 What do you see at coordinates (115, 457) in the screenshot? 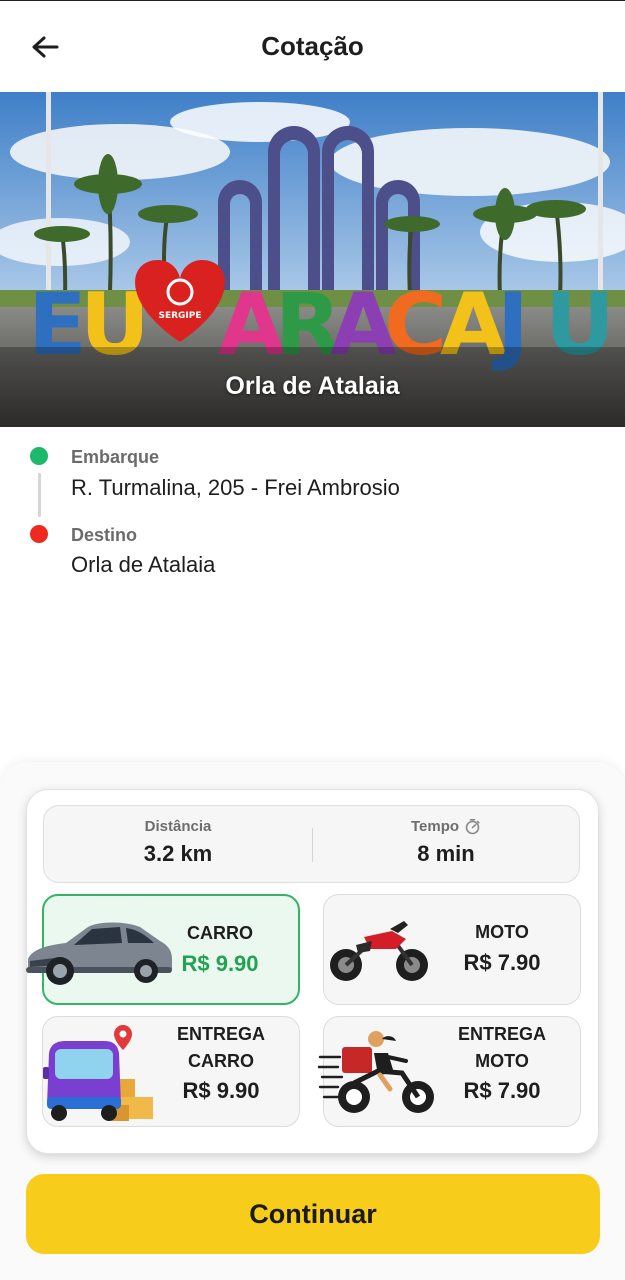
I see `origin-label: Embarque` at bounding box center [115, 457].